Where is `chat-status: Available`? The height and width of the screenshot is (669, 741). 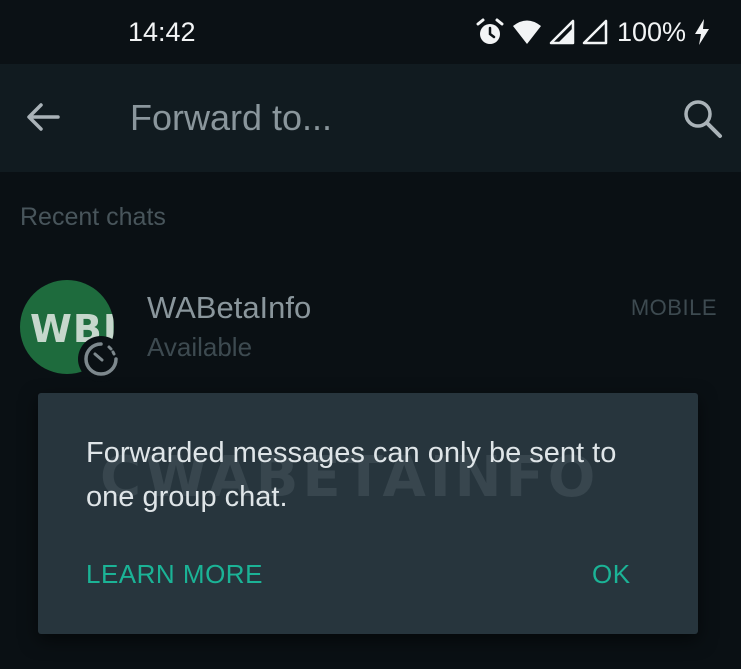 chat-status: Available is located at coordinates (200, 347).